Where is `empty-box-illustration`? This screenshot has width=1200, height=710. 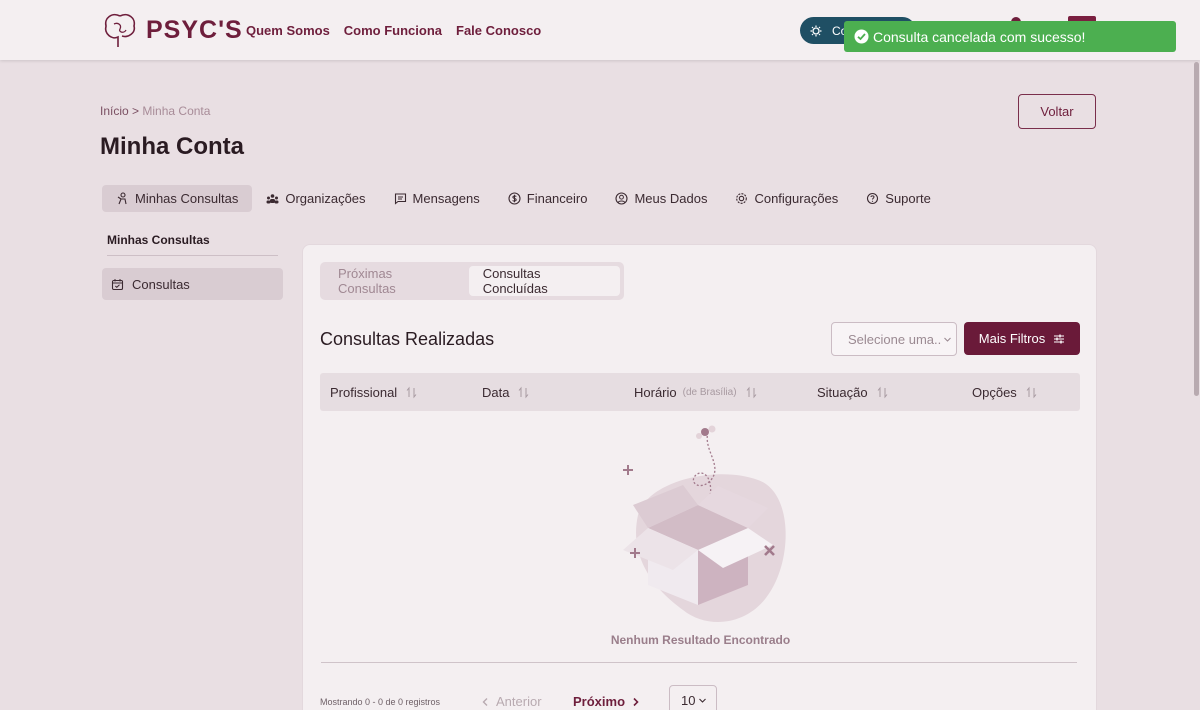
empty-box-illustration is located at coordinates (704, 523).